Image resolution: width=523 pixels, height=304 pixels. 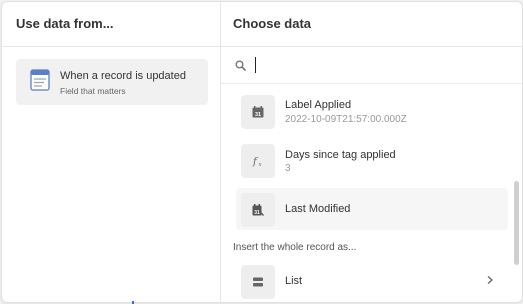 I want to click on search-bar, so click(x=371, y=65).